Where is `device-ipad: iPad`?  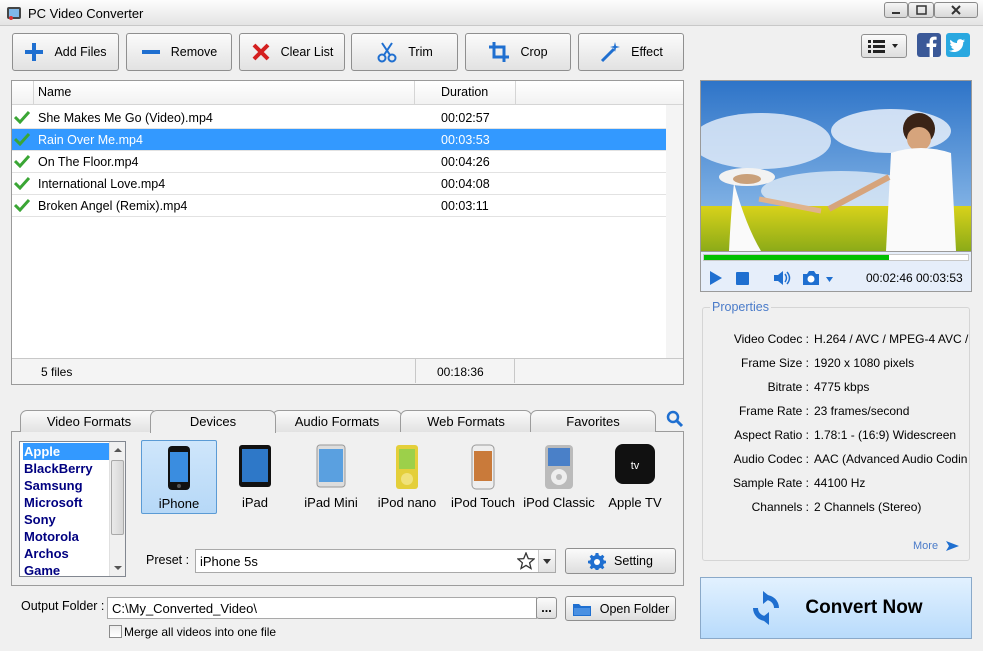
device-ipad: iPad is located at coordinates (255, 477).